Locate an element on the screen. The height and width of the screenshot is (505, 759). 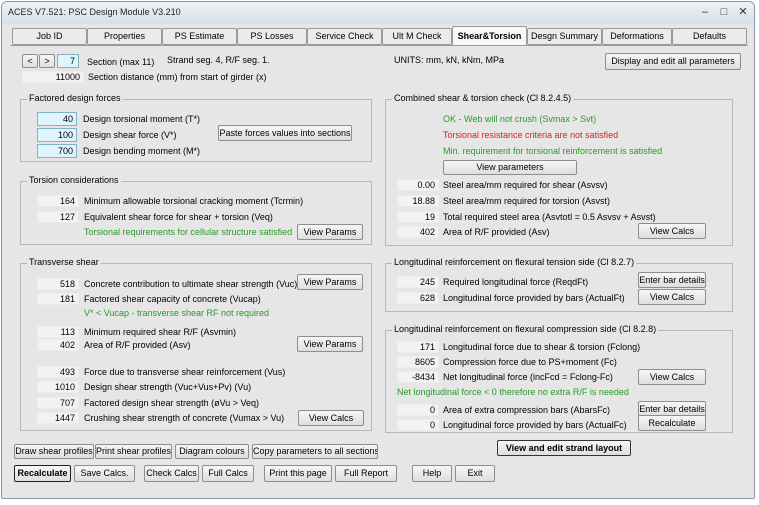
prev-section-button: < is located at coordinates (30, 61).